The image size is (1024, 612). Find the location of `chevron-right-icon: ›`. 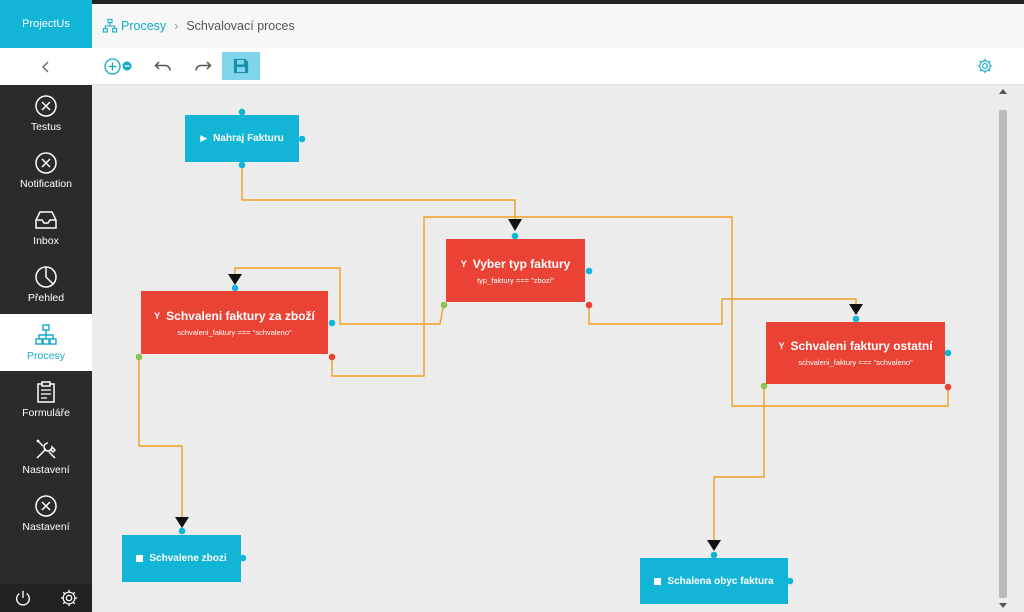

chevron-right-icon: › is located at coordinates (176, 26).